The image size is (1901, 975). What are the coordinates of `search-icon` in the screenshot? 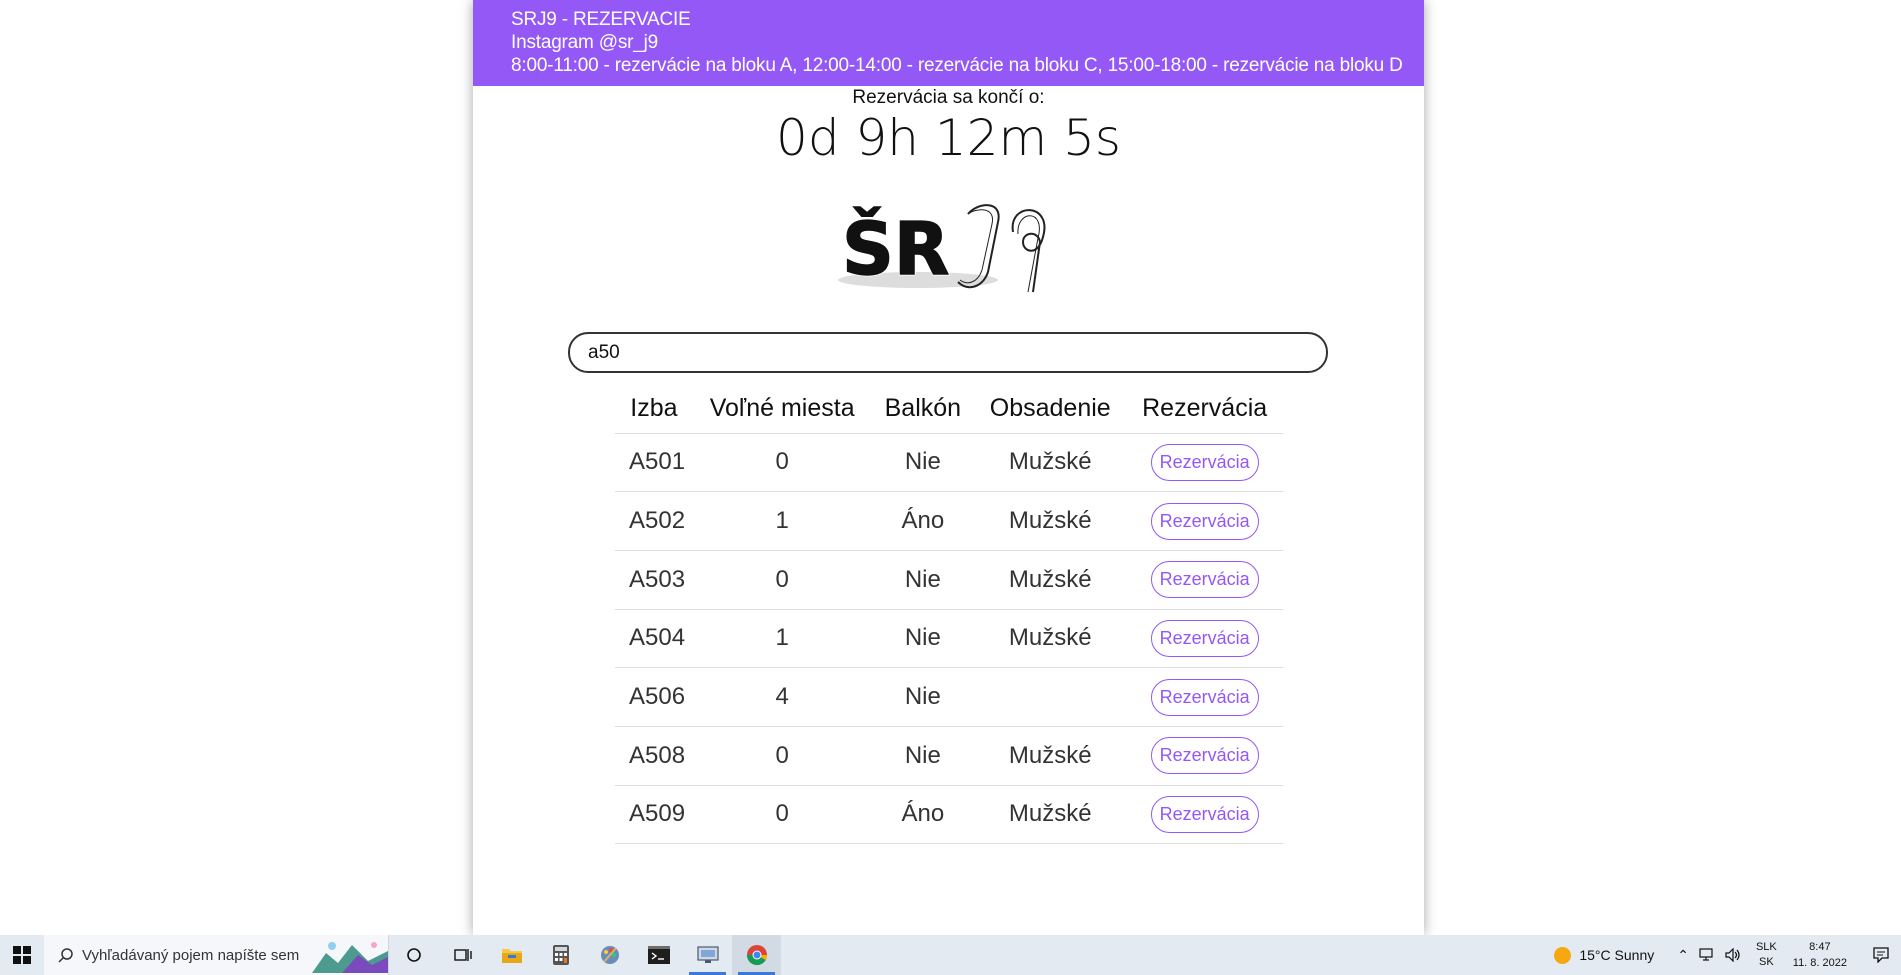 It's located at (65, 955).